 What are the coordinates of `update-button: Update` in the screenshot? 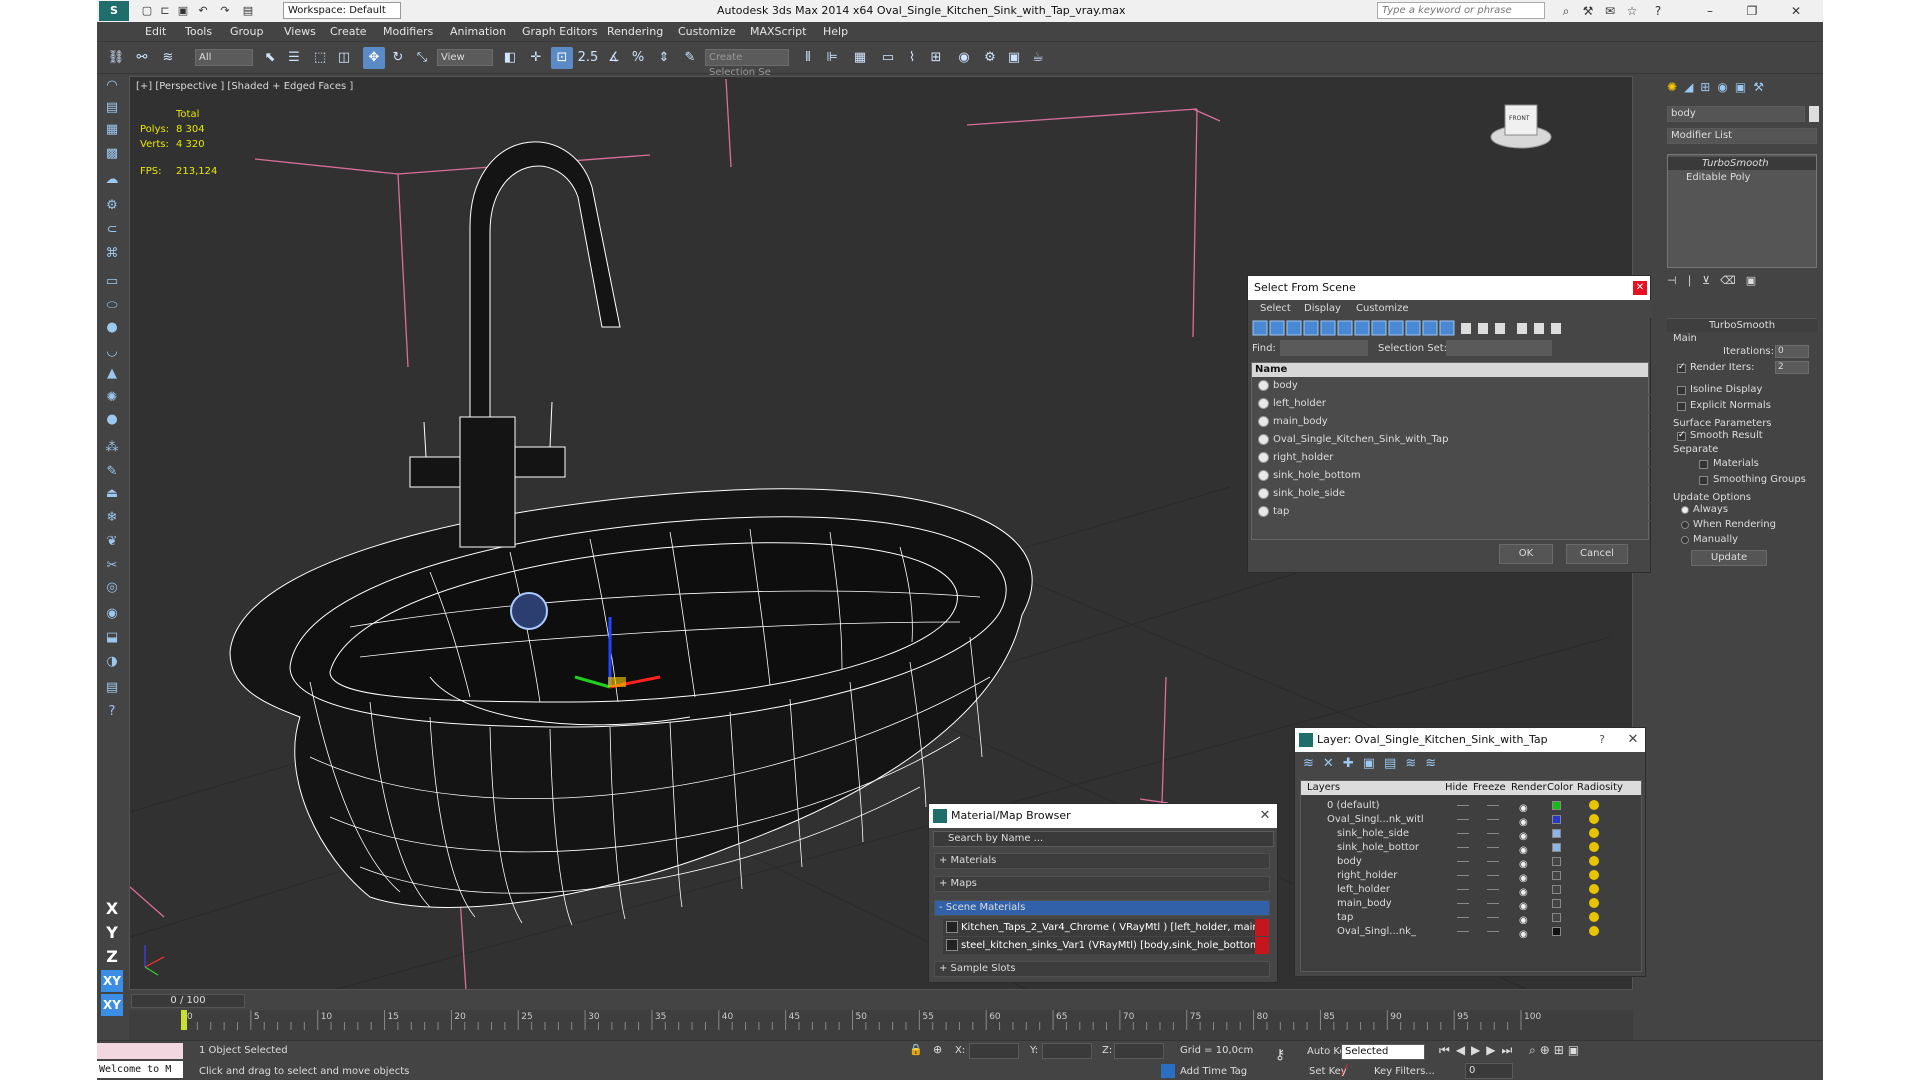 It's located at (1729, 558).